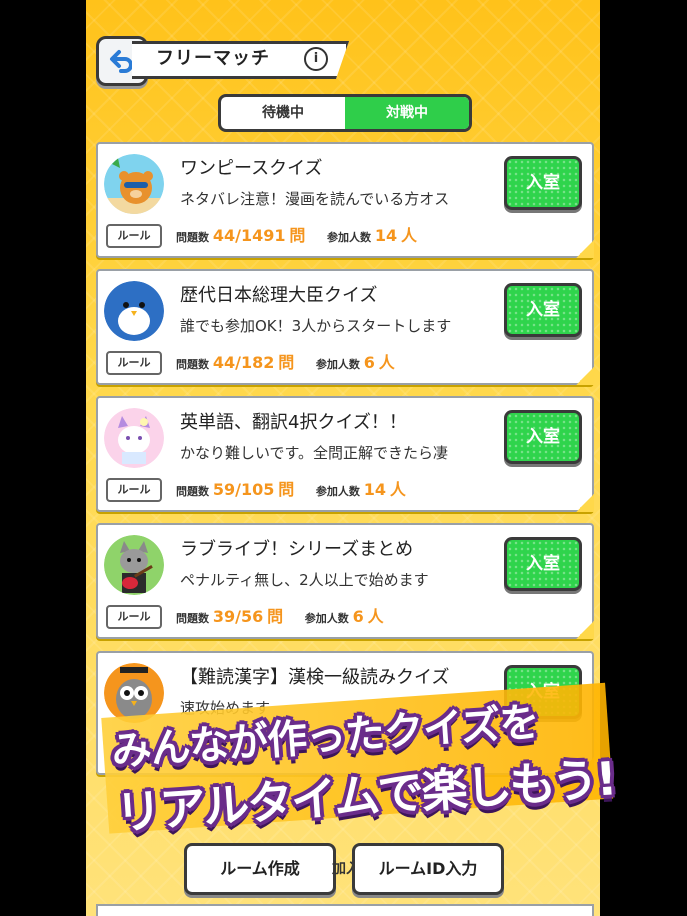 The image size is (687, 916). Describe the element at coordinates (243, 362) in the screenshot. I see `questions-count: 44/182` at that location.